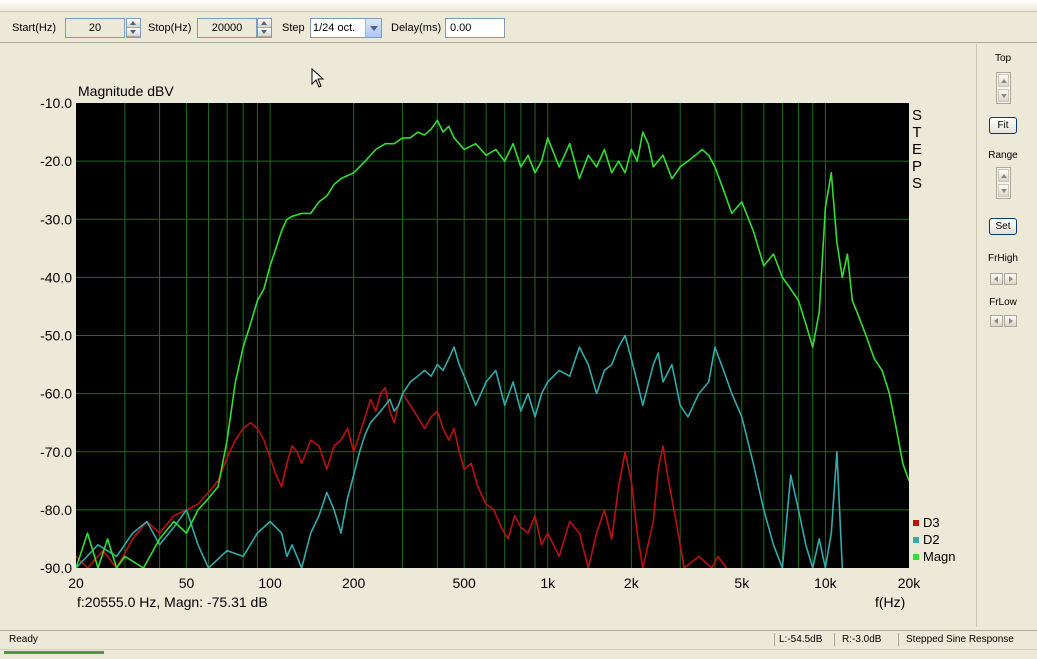  I want to click on range-spinner, so click(1003, 183).